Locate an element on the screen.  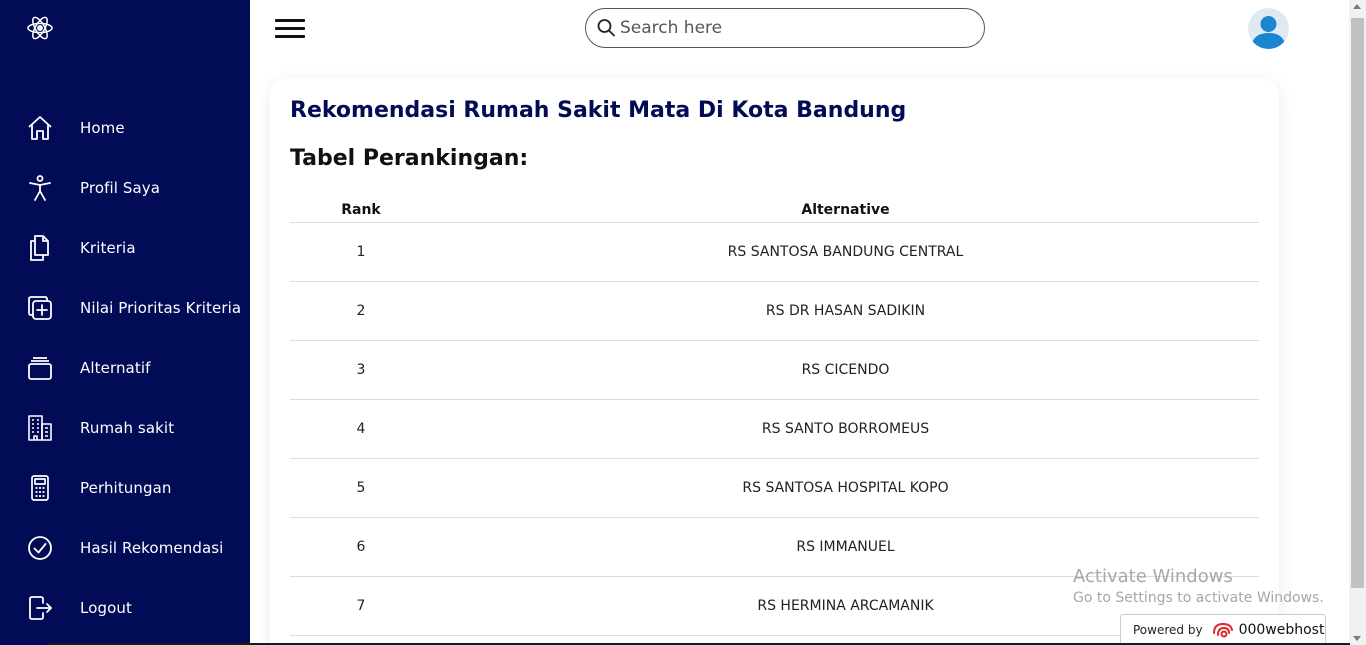
scroll-up-arrow-icon is located at coordinates (1357, 6).